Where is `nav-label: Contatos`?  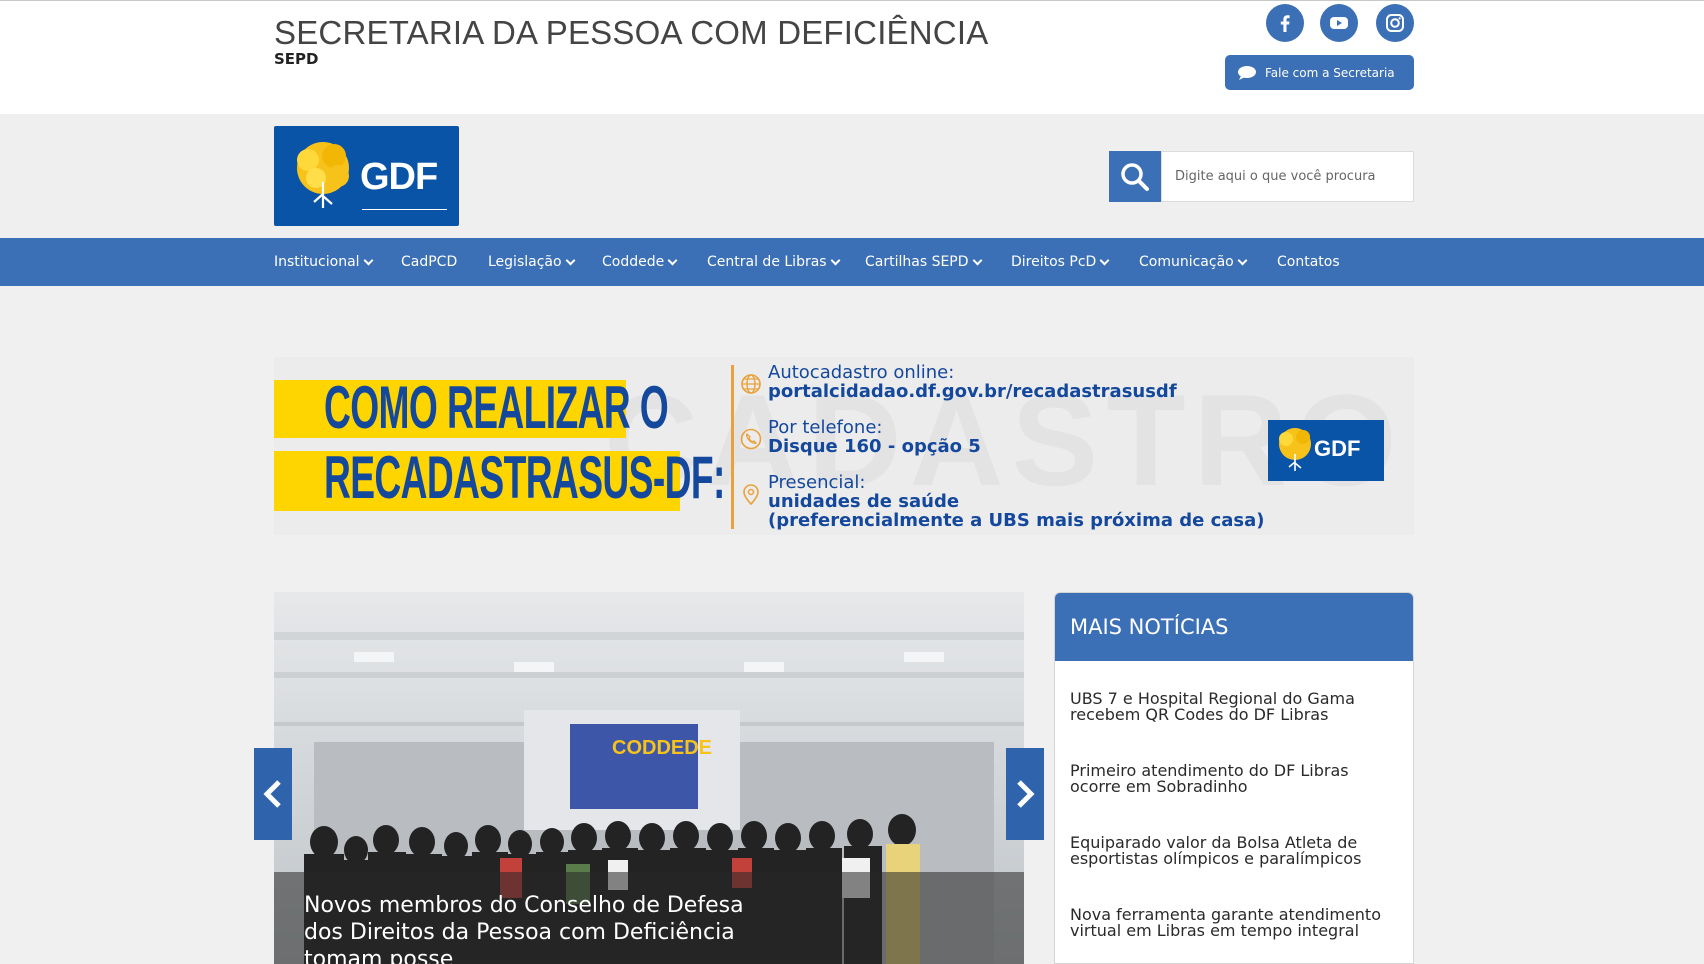
nav-label: Contatos is located at coordinates (1308, 262).